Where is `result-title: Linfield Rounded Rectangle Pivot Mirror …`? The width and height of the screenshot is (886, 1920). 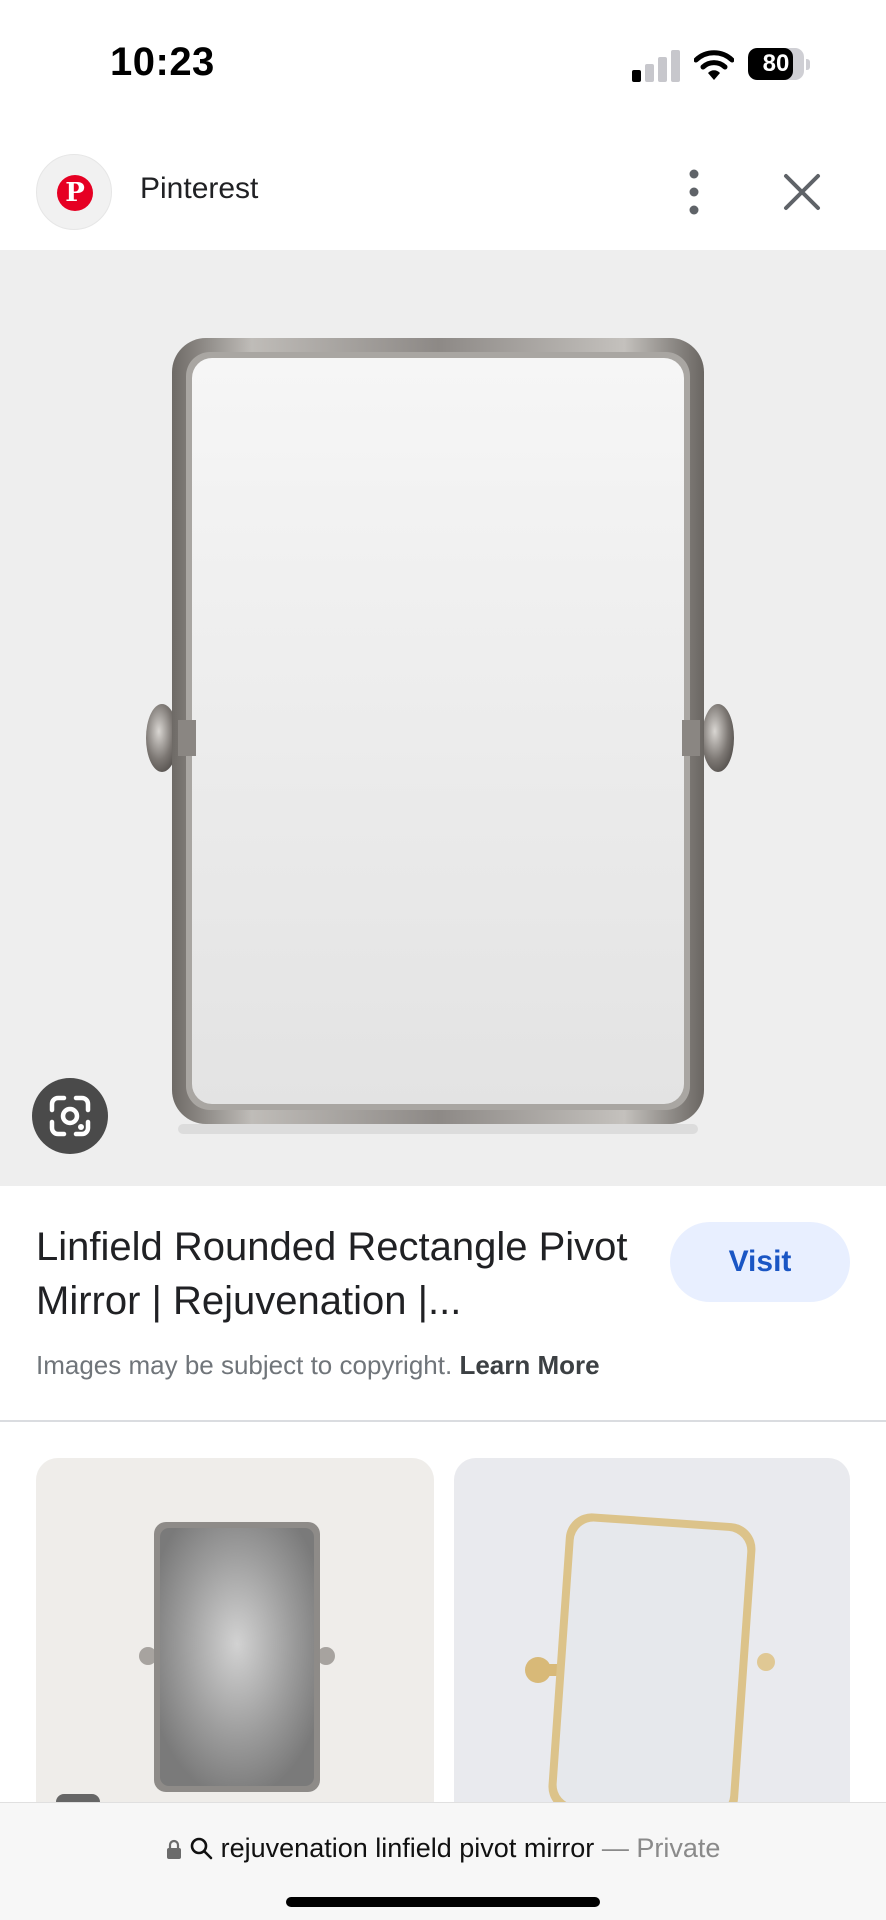 result-title: Linfield Rounded Rectangle Pivot Mirror … is located at coordinates (336, 1274).